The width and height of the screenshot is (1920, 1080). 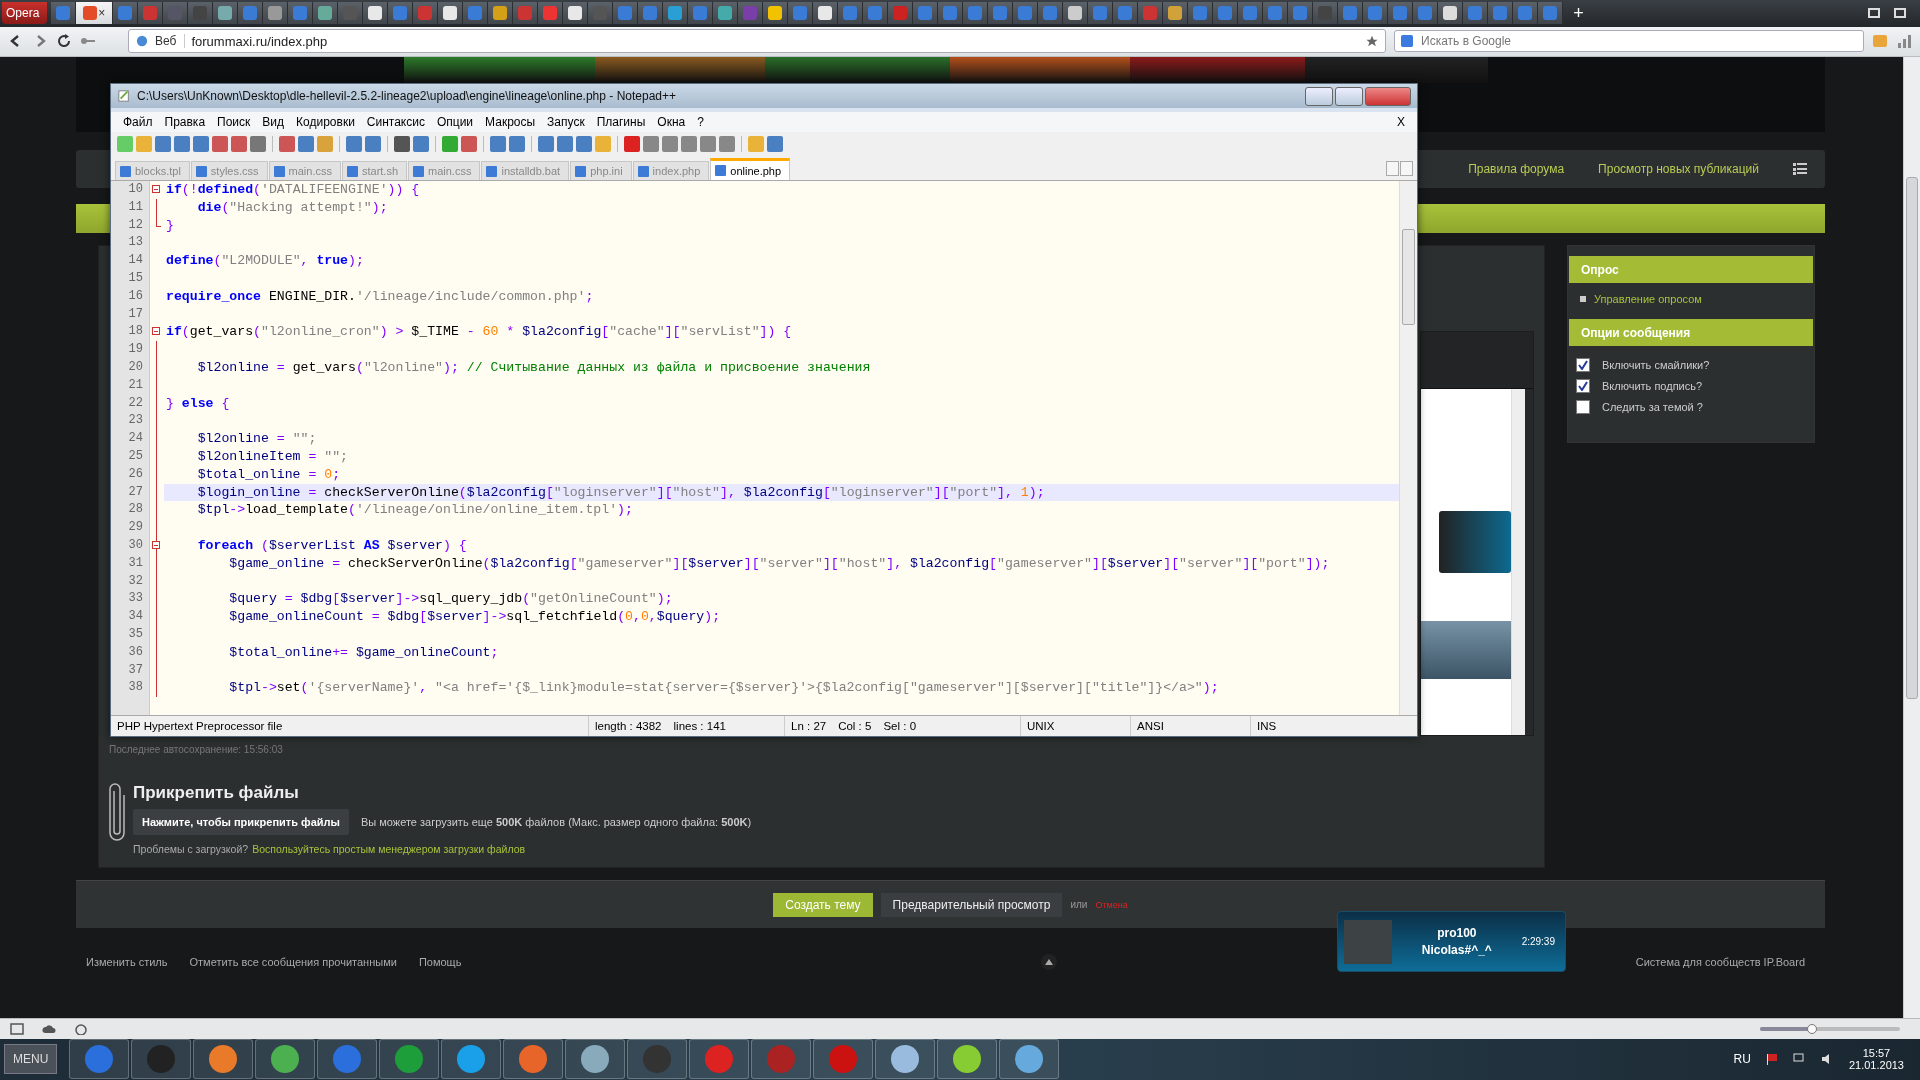 I want to click on search-field: Искать в Google, so click(x=1629, y=41).